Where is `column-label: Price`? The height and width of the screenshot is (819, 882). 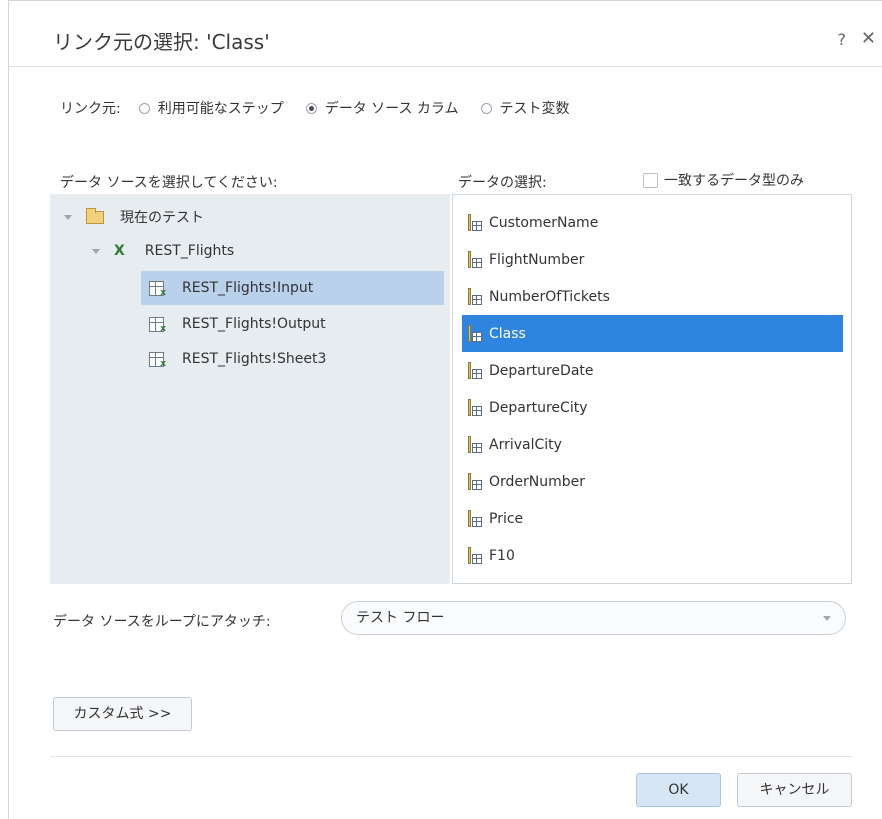 column-label: Price is located at coordinates (506, 518).